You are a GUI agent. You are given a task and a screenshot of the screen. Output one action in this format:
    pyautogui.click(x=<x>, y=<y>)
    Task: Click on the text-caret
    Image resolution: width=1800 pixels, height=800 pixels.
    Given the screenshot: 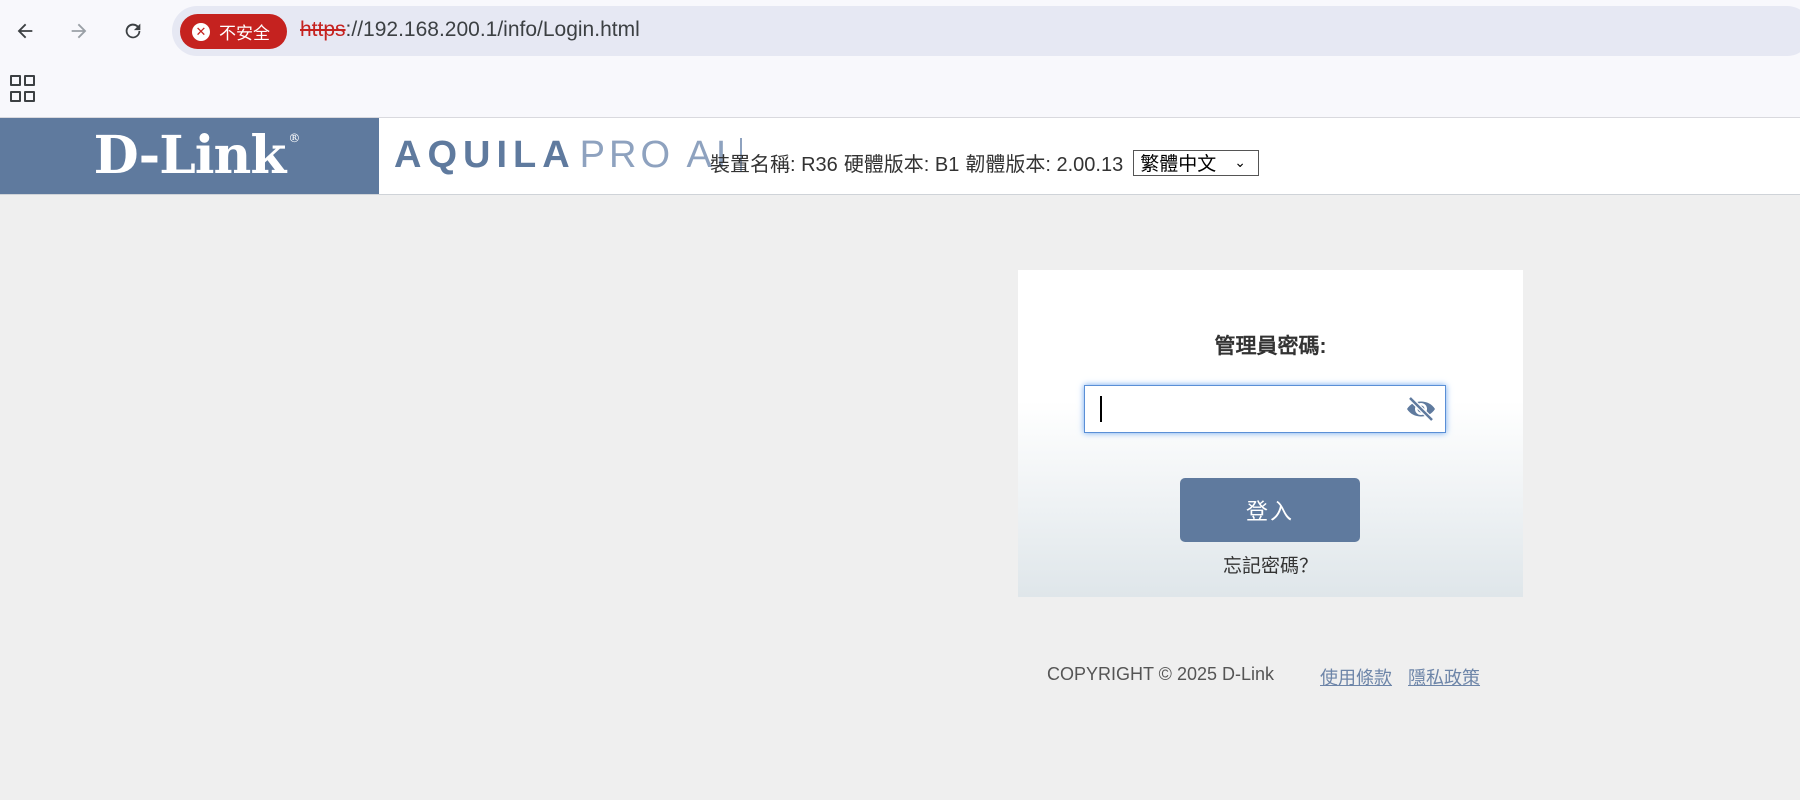 What is the action you would take?
    pyautogui.click(x=1101, y=409)
    